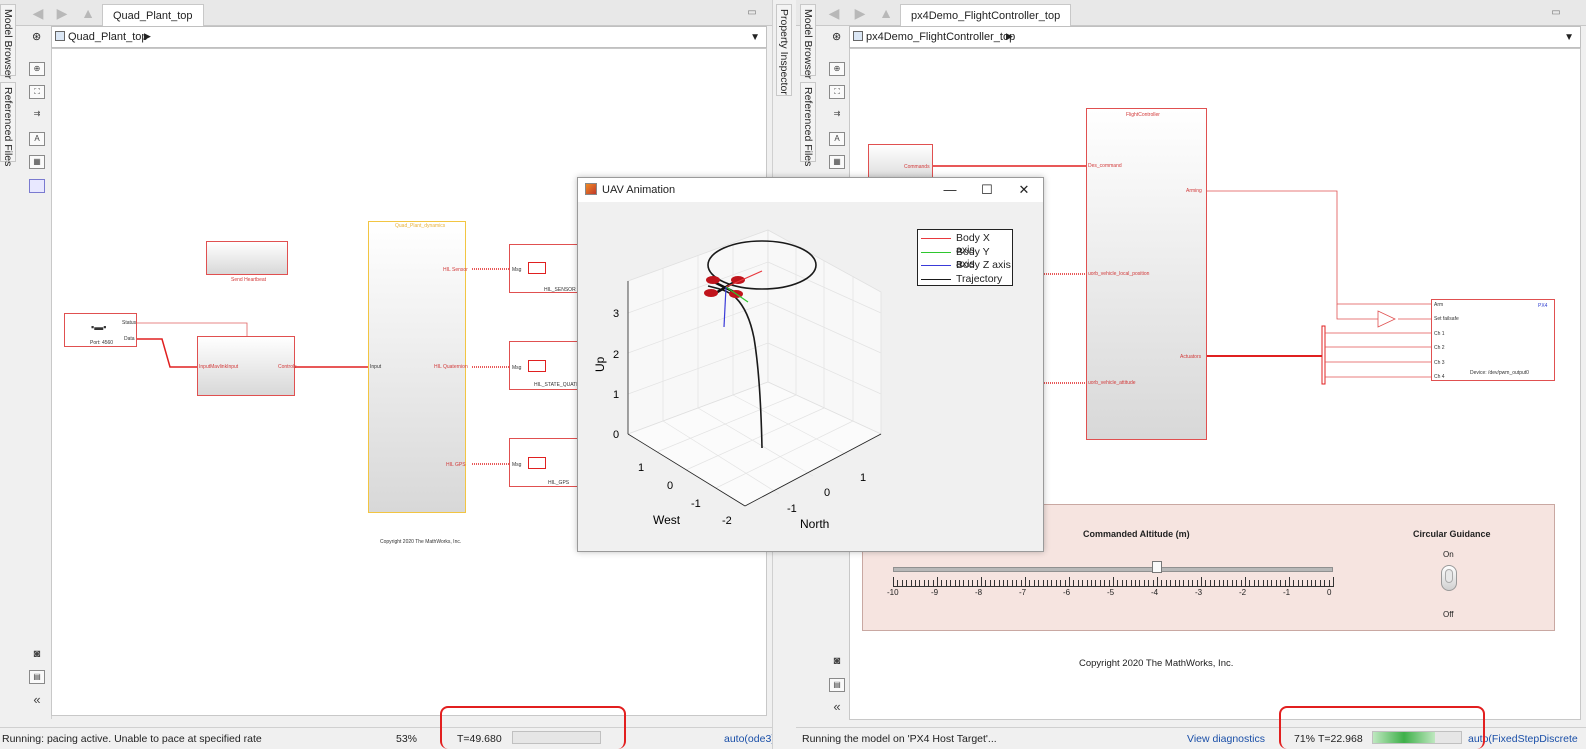  I want to click on right-tabbar: ◀ ▶ ▲ px4Demo_FlightController_top ▭, so click(1191, 13).